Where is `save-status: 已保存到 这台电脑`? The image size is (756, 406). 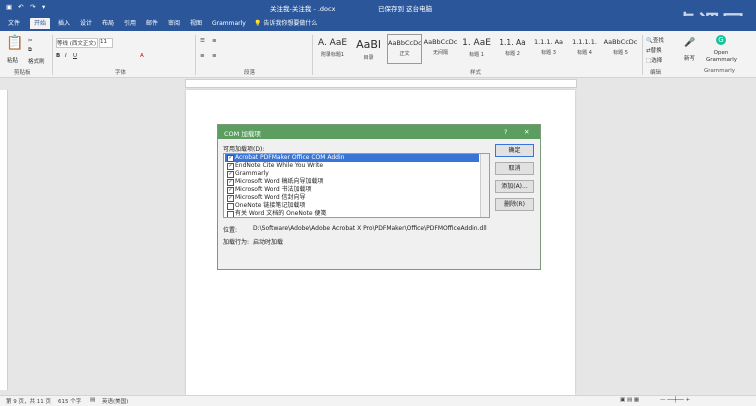
save-status: 已保存到 这台电脑 is located at coordinates (405, 9).